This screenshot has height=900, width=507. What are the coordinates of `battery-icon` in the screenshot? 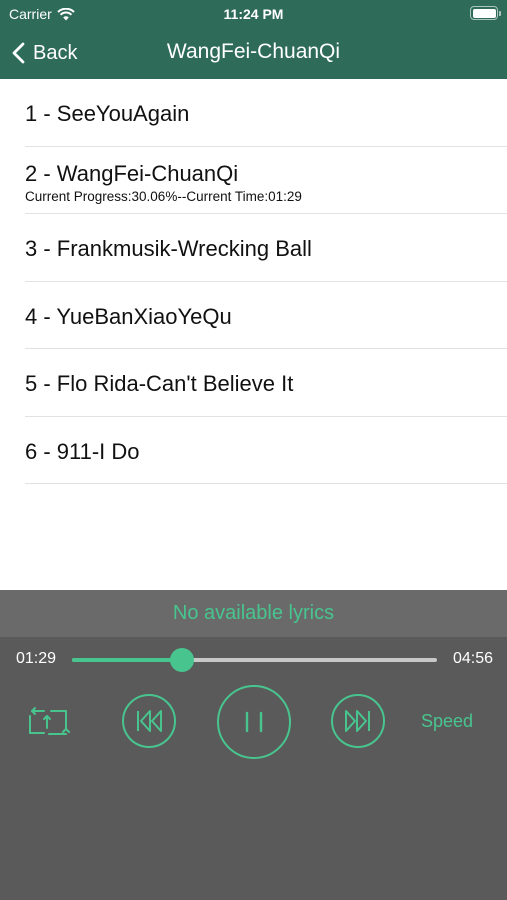 It's located at (485, 13).